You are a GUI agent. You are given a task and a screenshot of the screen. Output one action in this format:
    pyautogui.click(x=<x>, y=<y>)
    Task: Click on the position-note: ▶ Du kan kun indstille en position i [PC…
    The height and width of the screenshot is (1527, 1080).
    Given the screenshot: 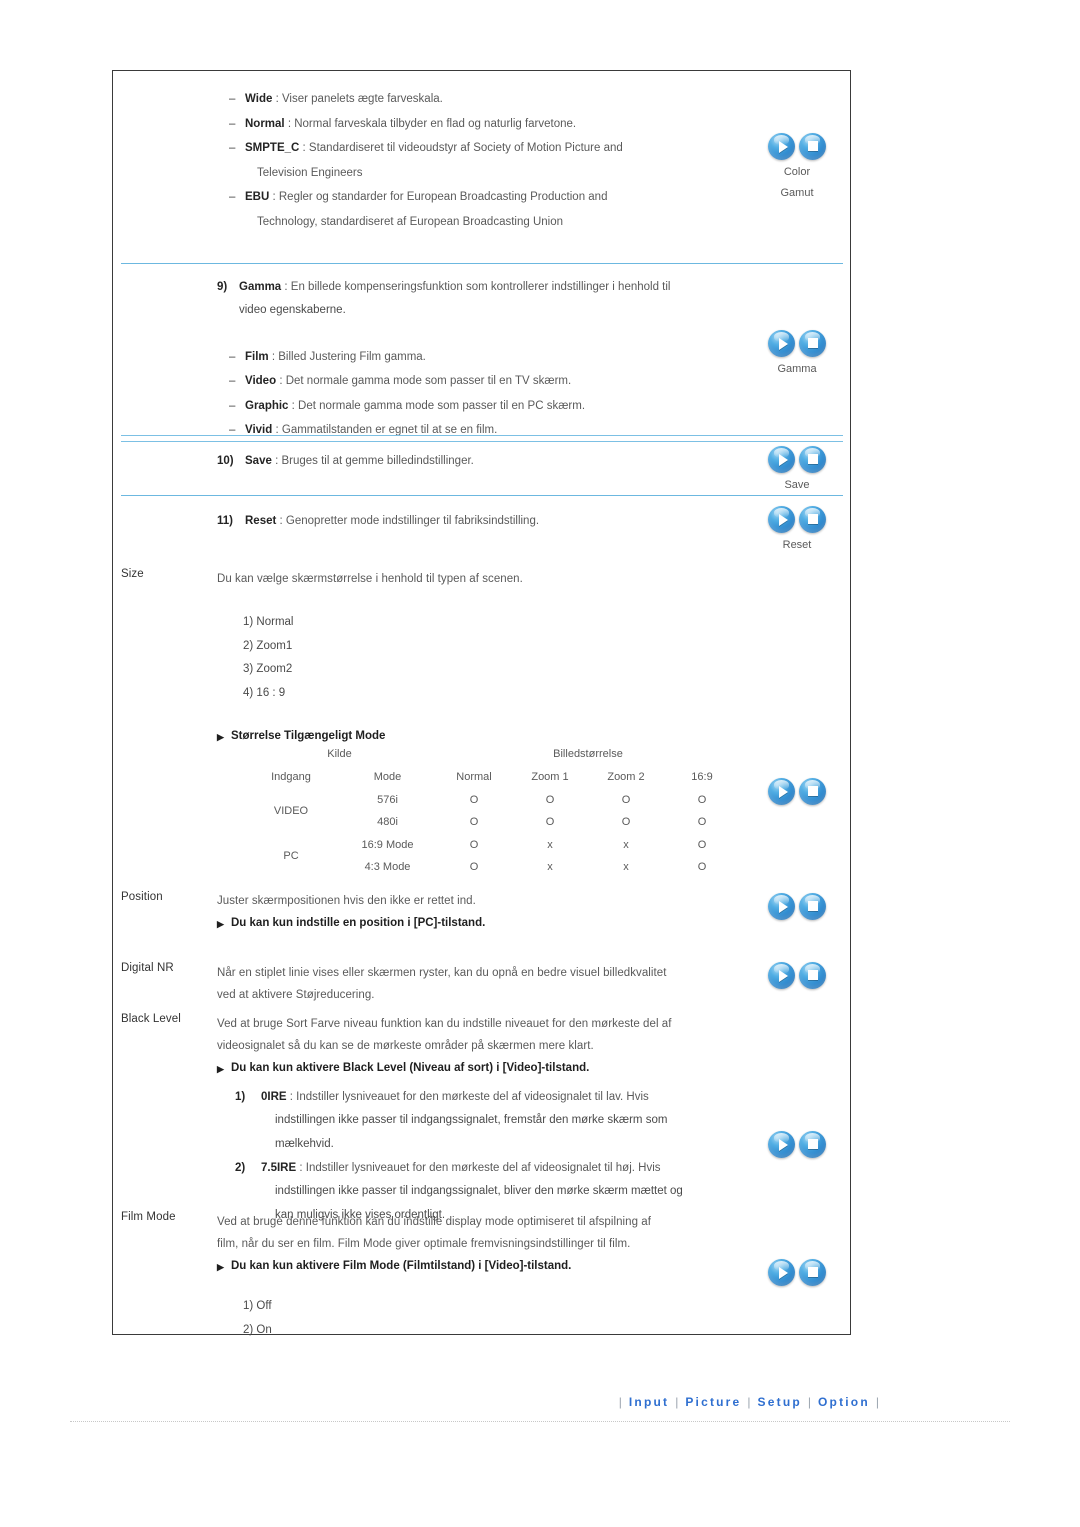 What is the action you would take?
    pyautogui.click(x=477, y=923)
    